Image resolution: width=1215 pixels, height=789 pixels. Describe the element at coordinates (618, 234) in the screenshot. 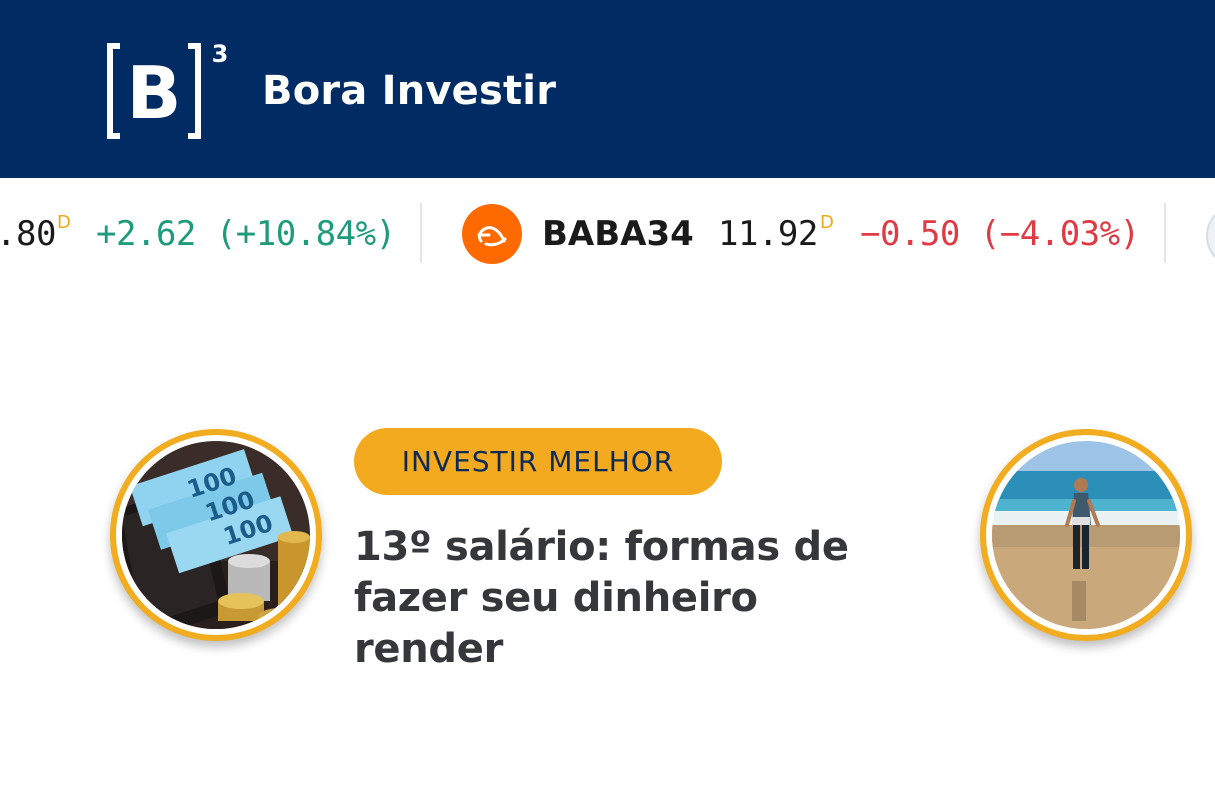

I see `ticker-symbol: BABA34` at that location.